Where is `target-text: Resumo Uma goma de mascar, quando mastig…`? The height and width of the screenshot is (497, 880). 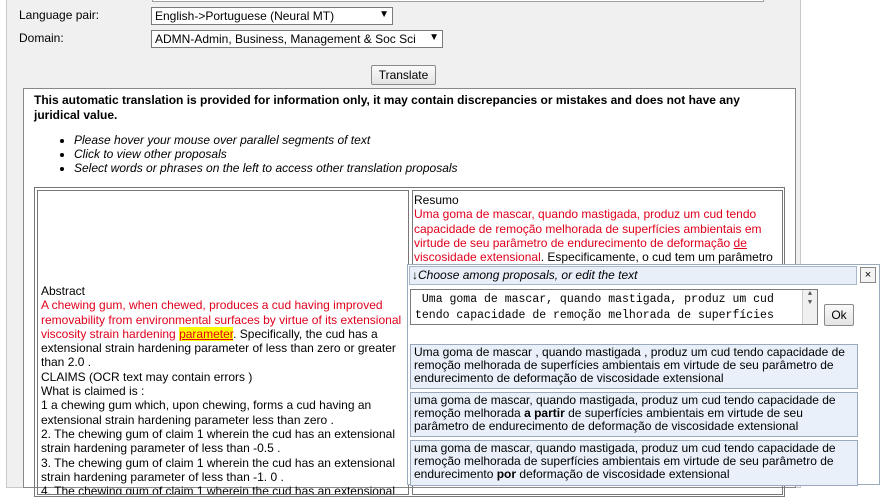 target-text: Resumo Uma goma de mascar, quando mastig… is located at coordinates (598, 228).